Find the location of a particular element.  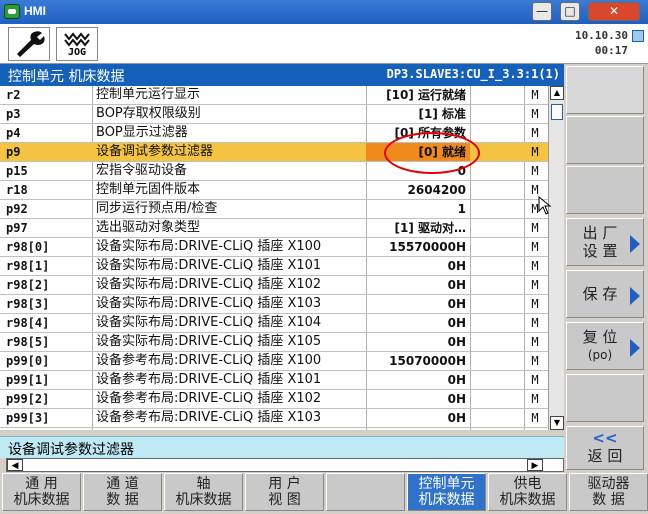

back-button: << 返 回 is located at coordinates (605, 448).